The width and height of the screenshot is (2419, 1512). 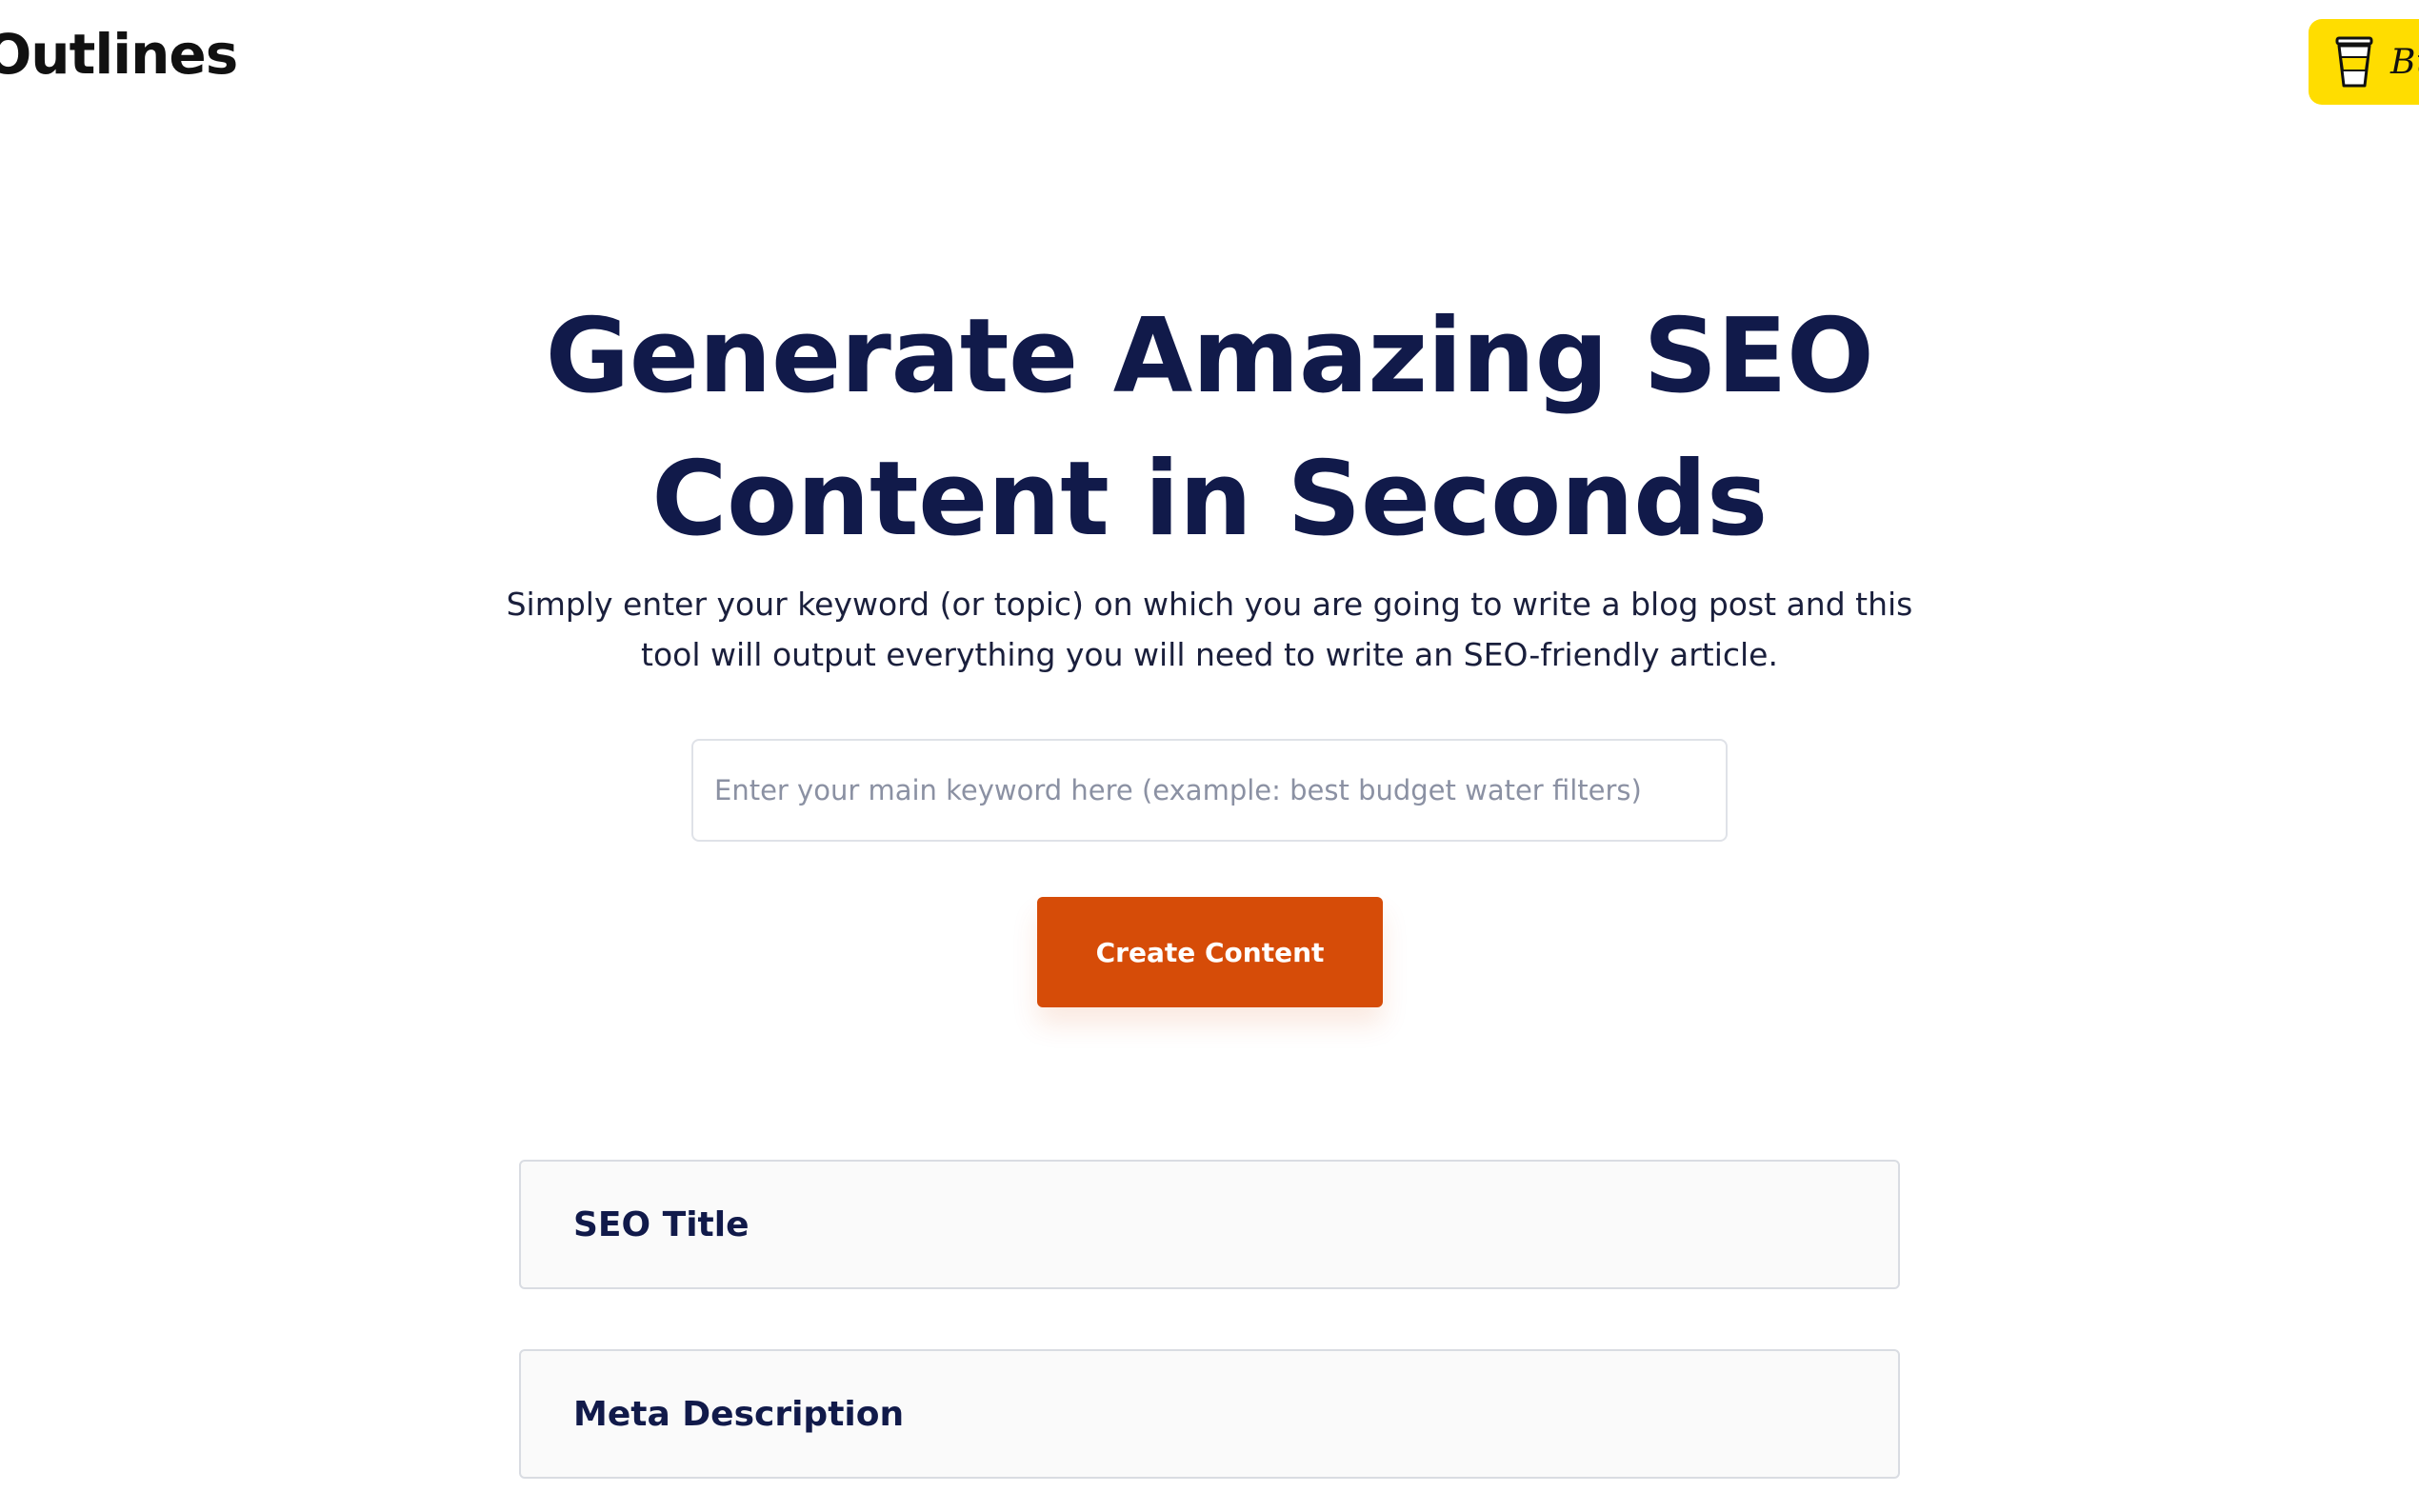 I want to click on coffee-cup-icon, so click(x=2354, y=62).